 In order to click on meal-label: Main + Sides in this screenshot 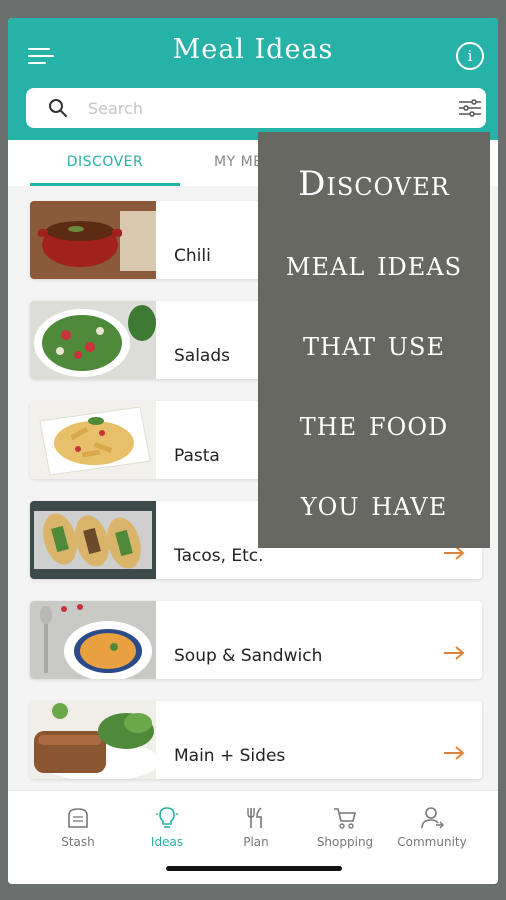, I will do `click(230, 756)`.